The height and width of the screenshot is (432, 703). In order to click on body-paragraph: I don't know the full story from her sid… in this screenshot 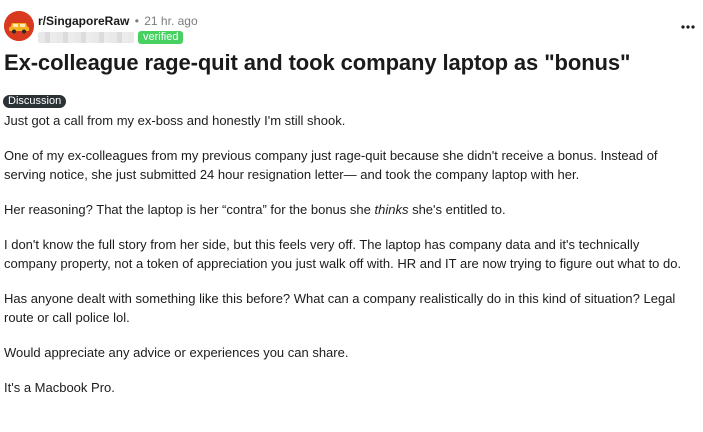, I will do `click(343, 254)`.